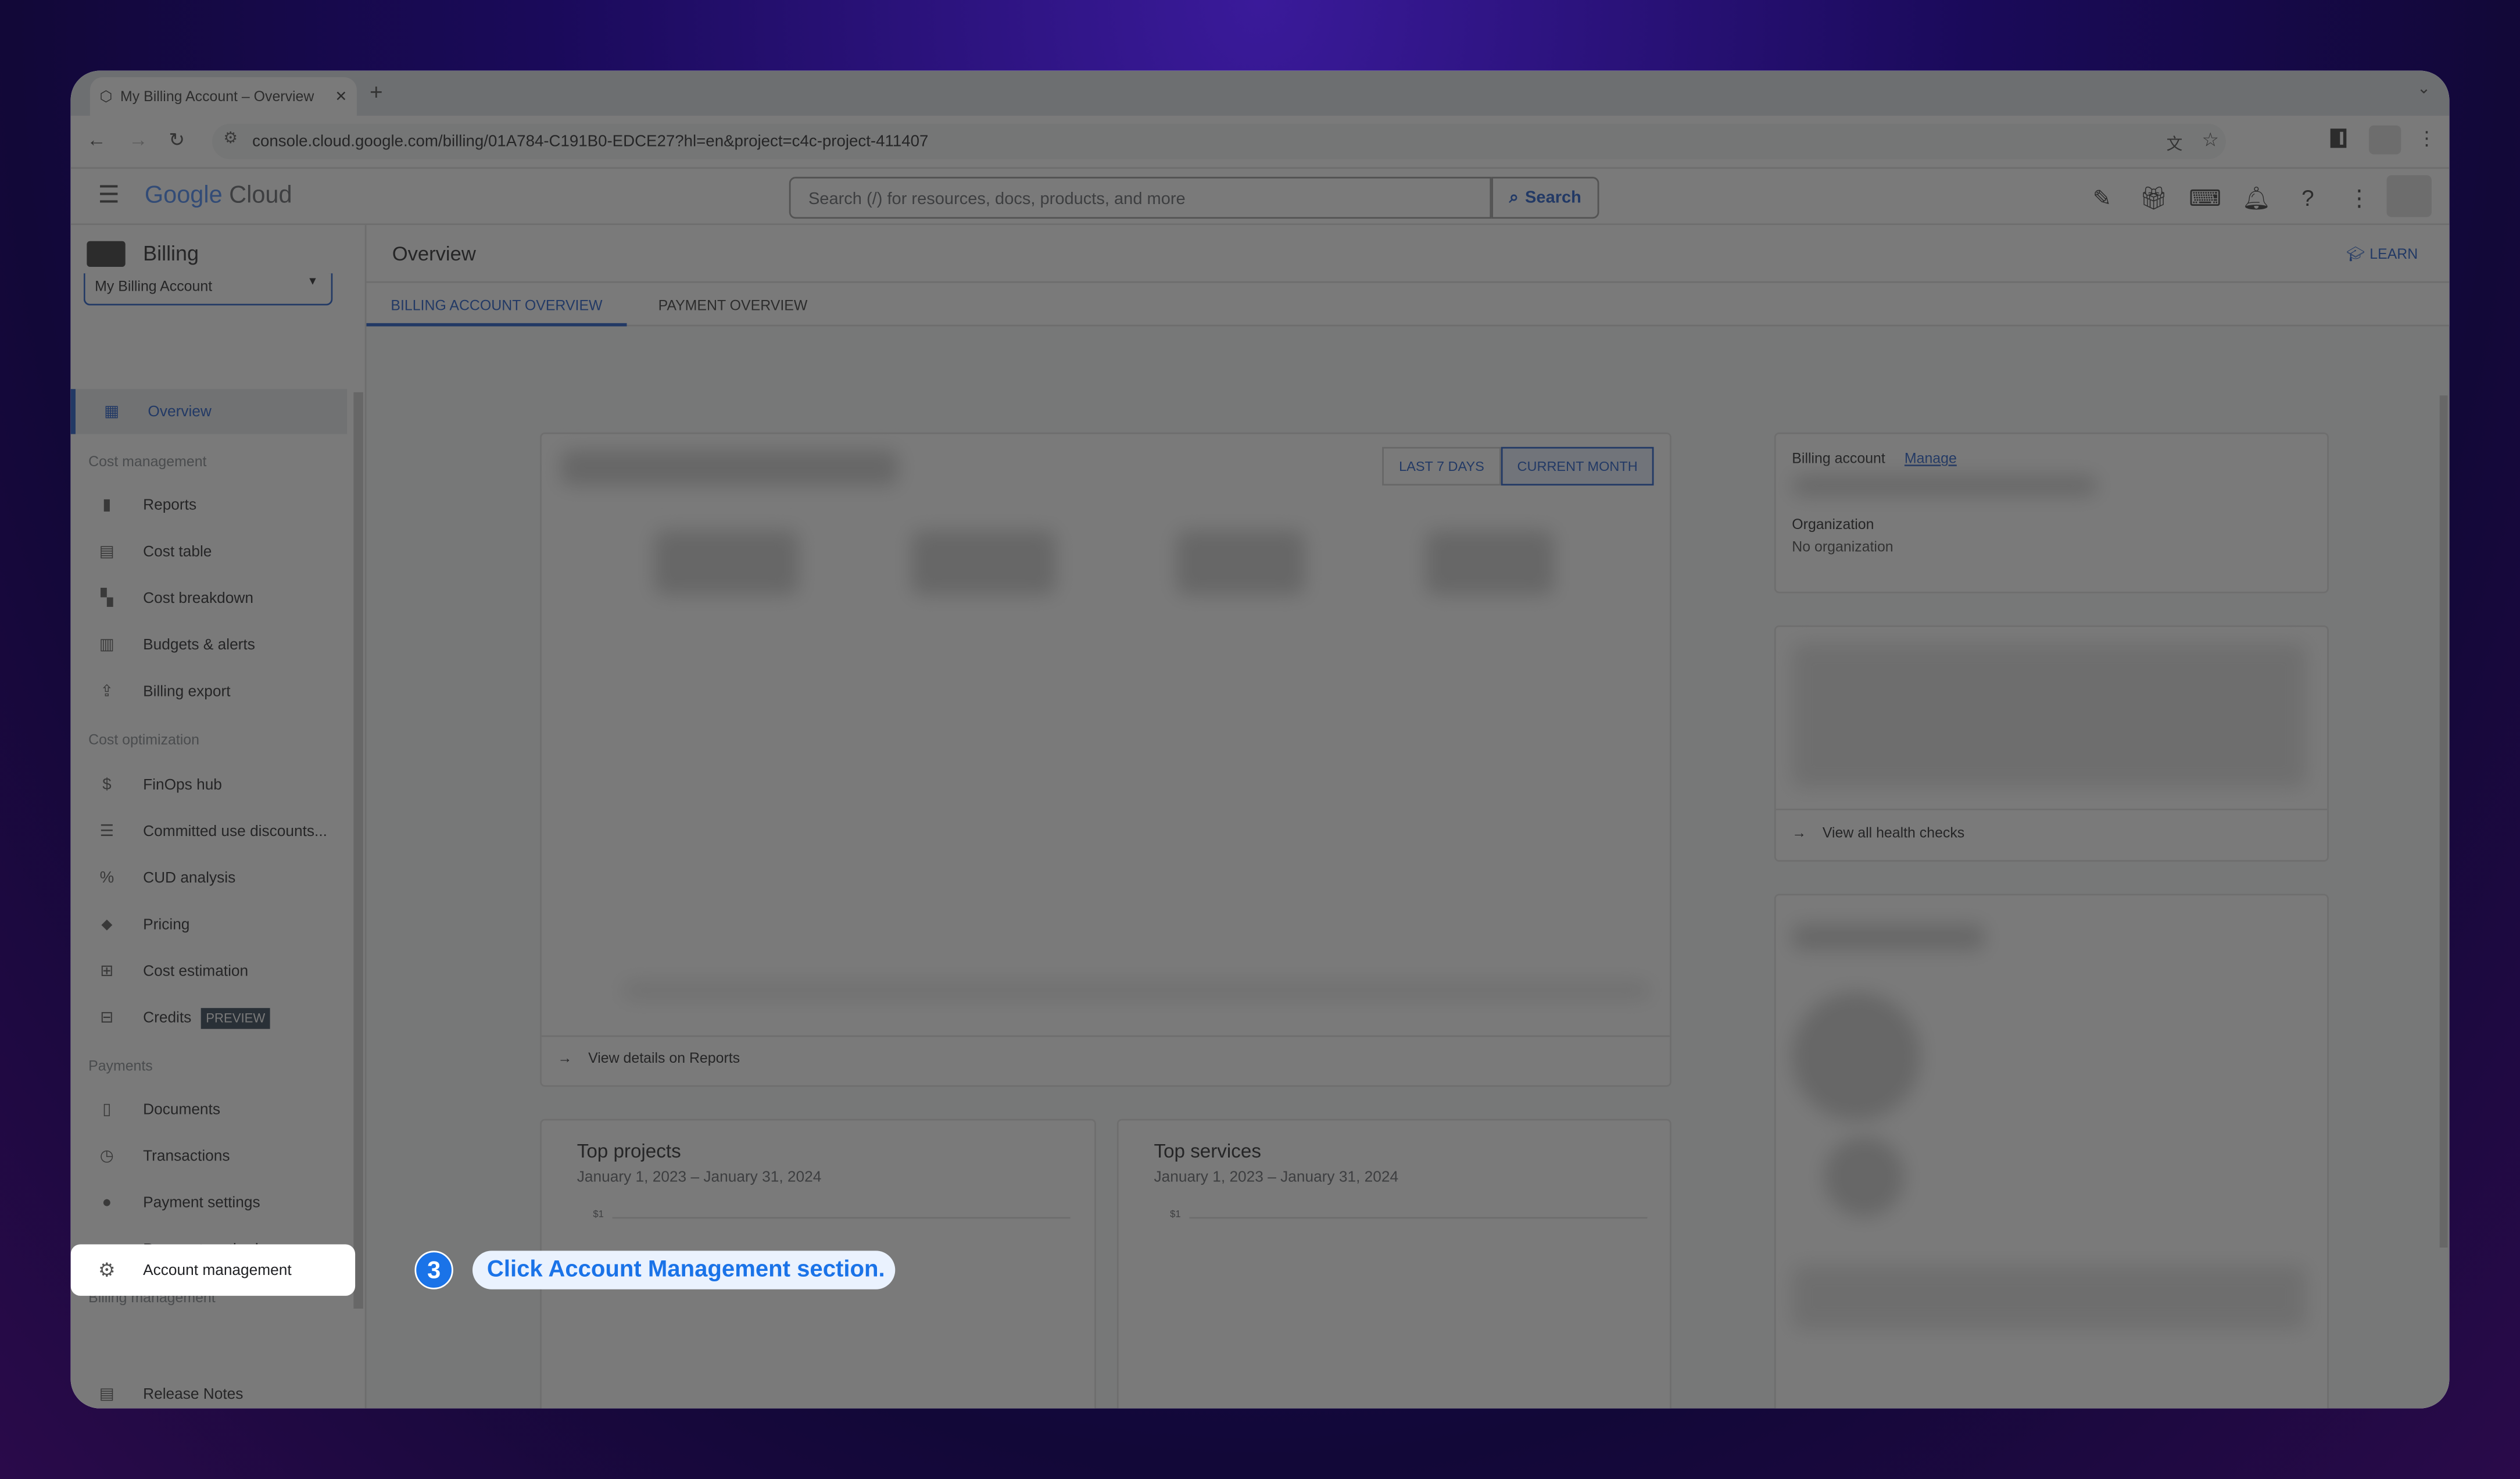  I want to click on sidebar-item-account-management: ⚙ Account management, so click(213, 1270).